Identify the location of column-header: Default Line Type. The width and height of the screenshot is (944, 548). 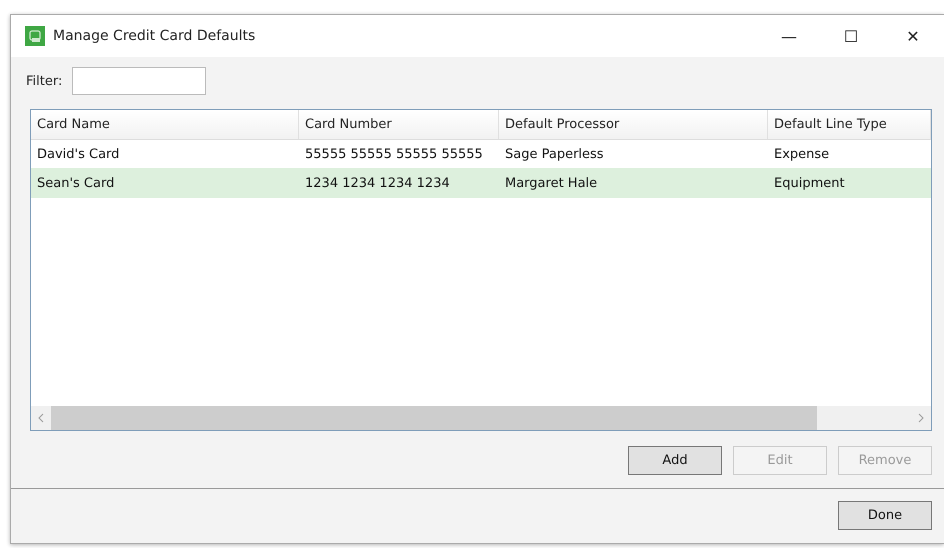
(849, 124).